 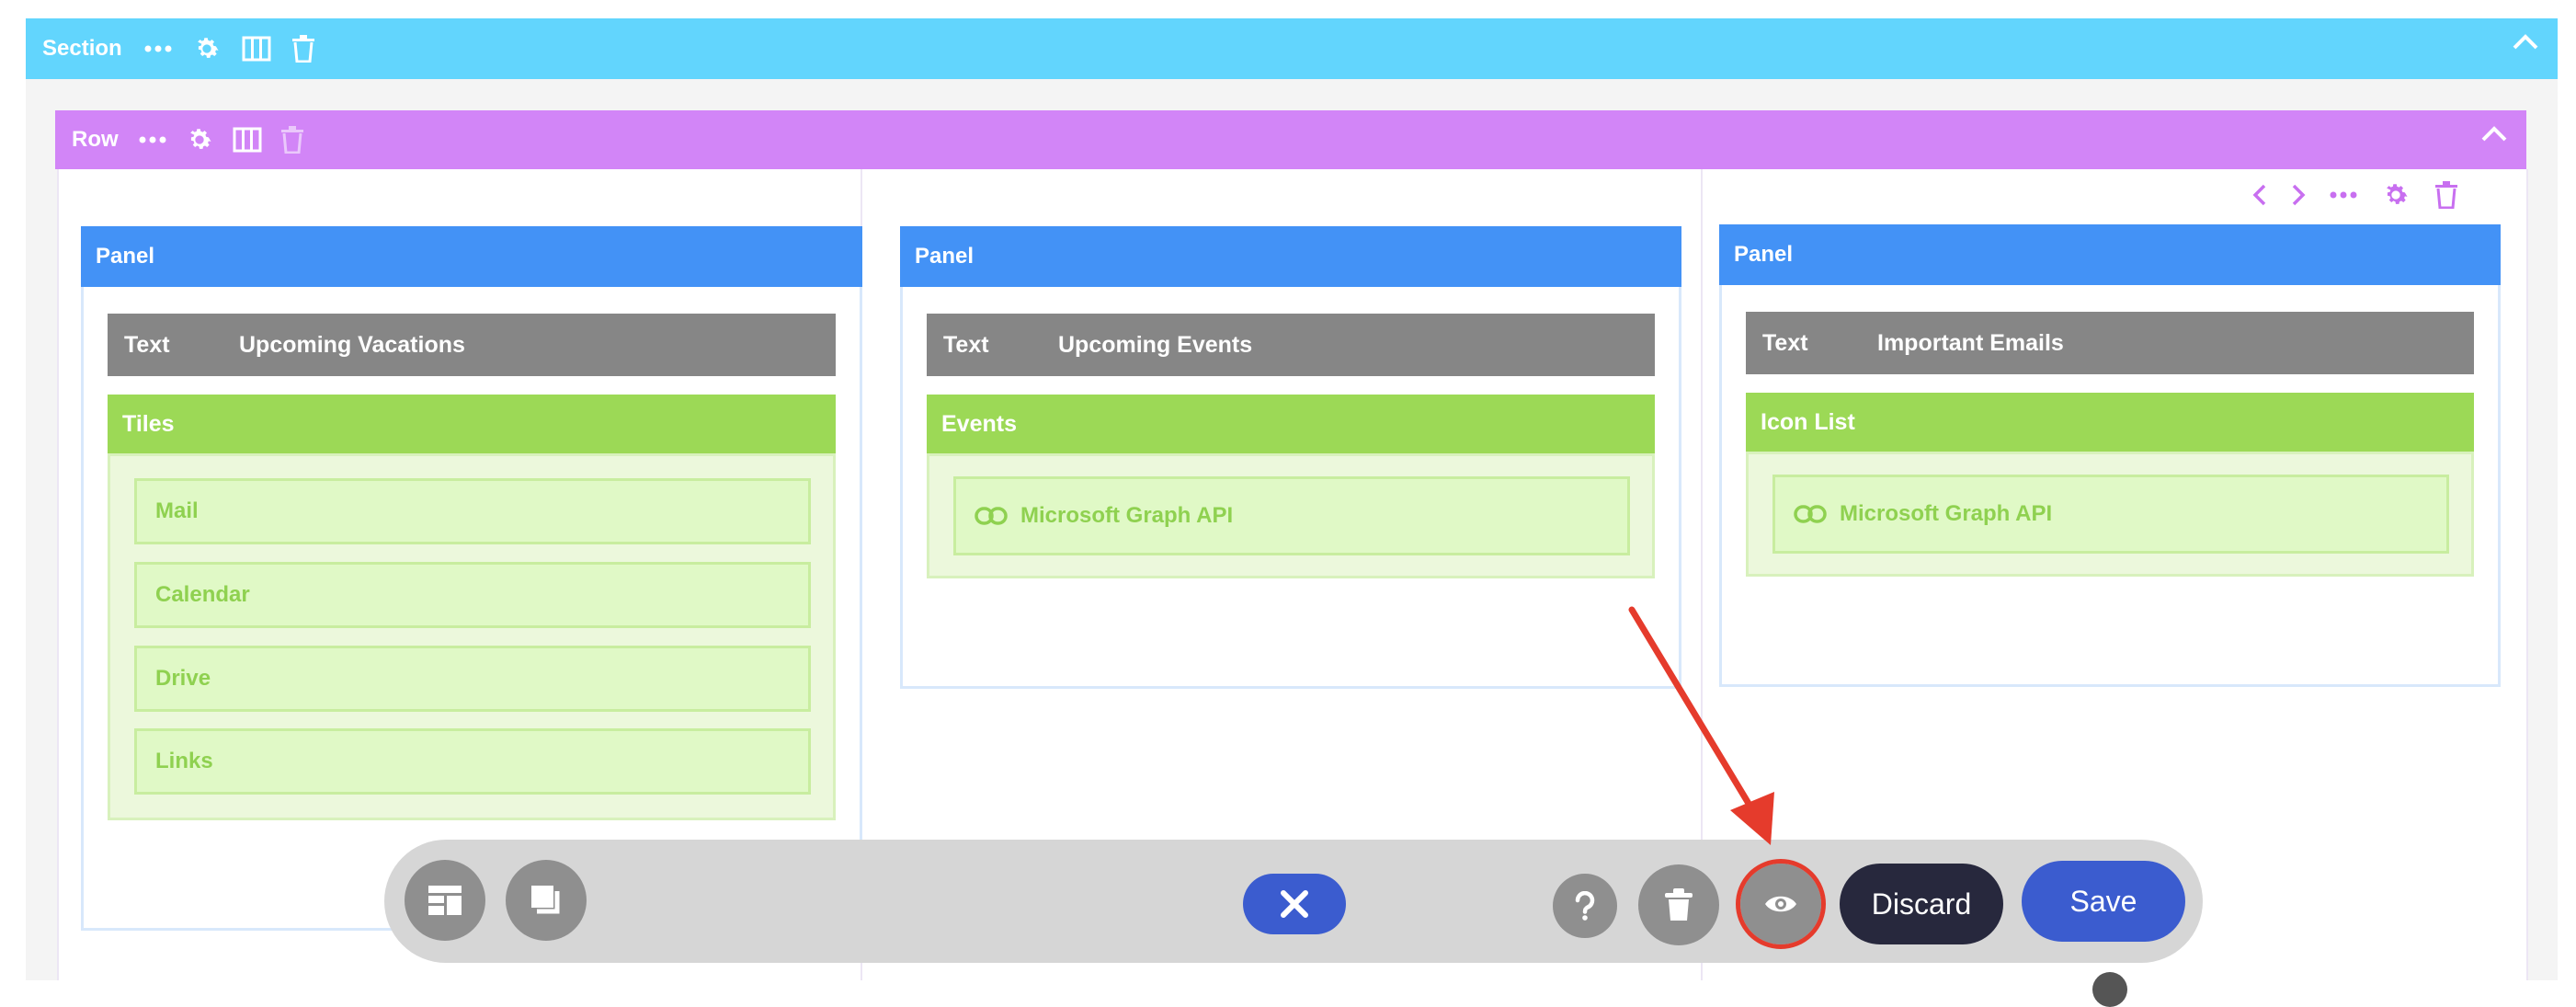 I want to click on text-module: Text Upcoming Events, so click(x=1291, y=345).